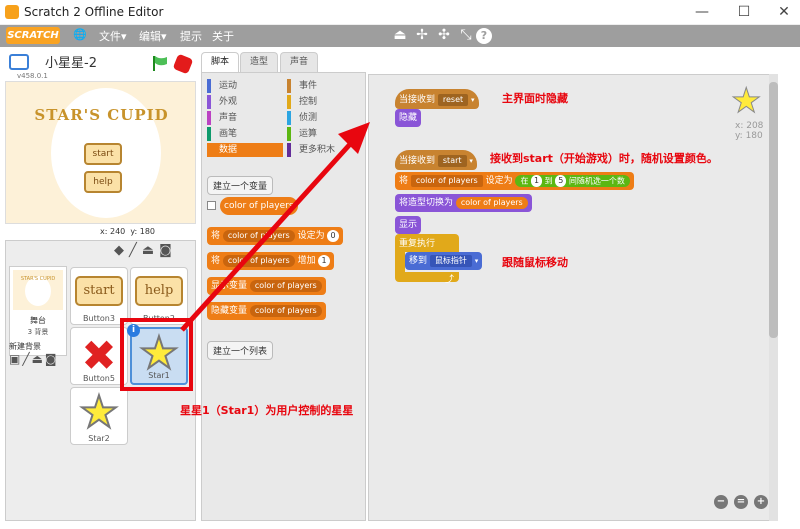  Describe the element at coordinates (535, 98) in the screenshot. I see `annotation-hide: 主界面时隐藏` at that location.